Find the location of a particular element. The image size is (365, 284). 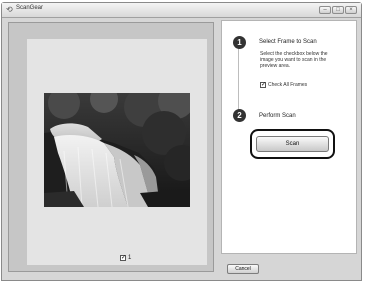

close-icon: × is located at coordinates (351, 10).